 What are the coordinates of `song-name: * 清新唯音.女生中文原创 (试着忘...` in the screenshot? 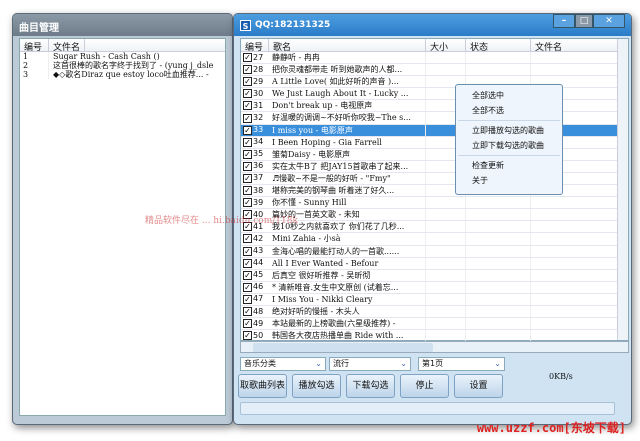 It's located at (347, 287).